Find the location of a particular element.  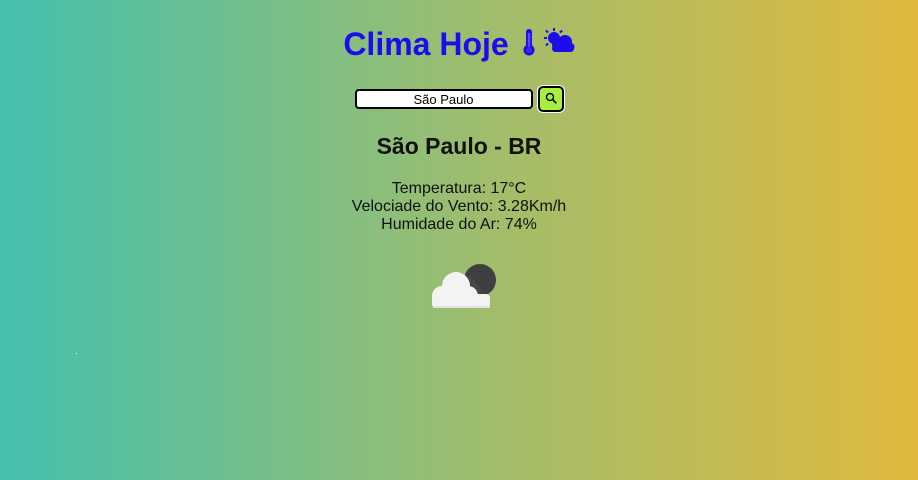

city-search-input is located at coordinates (443, 99).